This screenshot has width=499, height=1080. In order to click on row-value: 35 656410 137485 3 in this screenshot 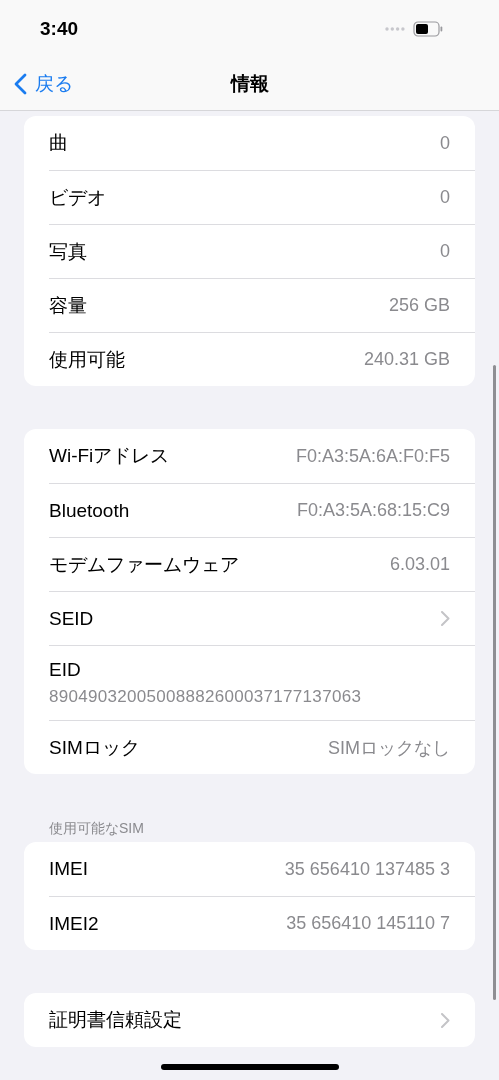, I will do `click(367, 869)`.